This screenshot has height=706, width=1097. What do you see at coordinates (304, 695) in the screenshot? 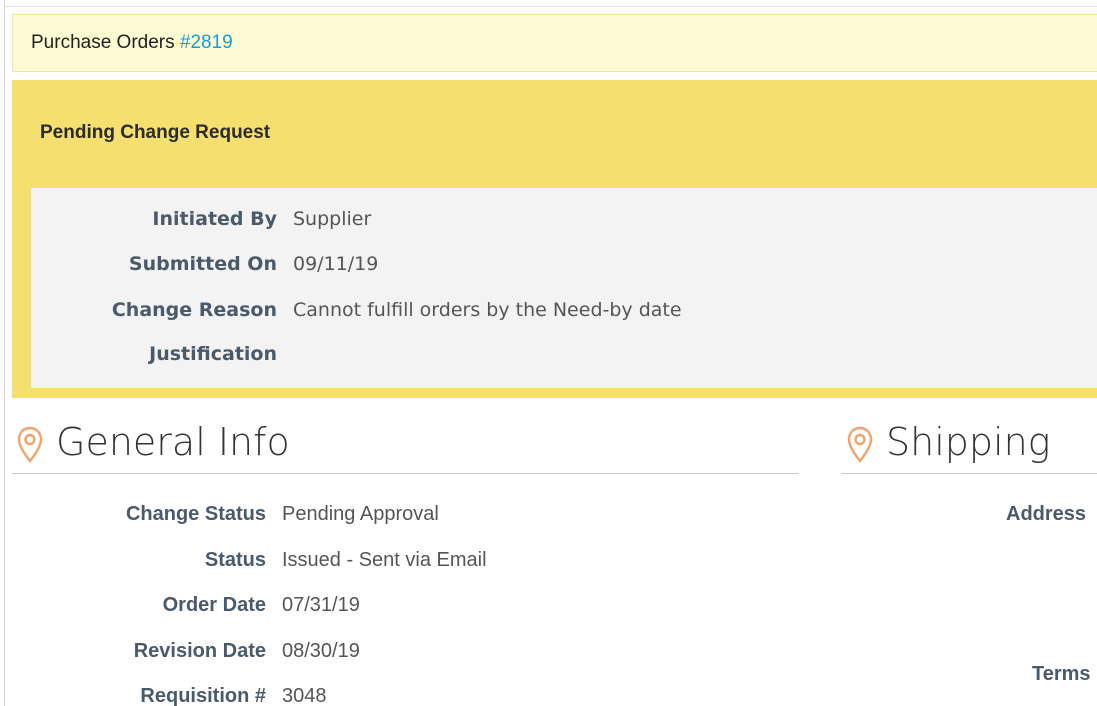
I see `field-value: 3048` at bounding box center [304, 695].